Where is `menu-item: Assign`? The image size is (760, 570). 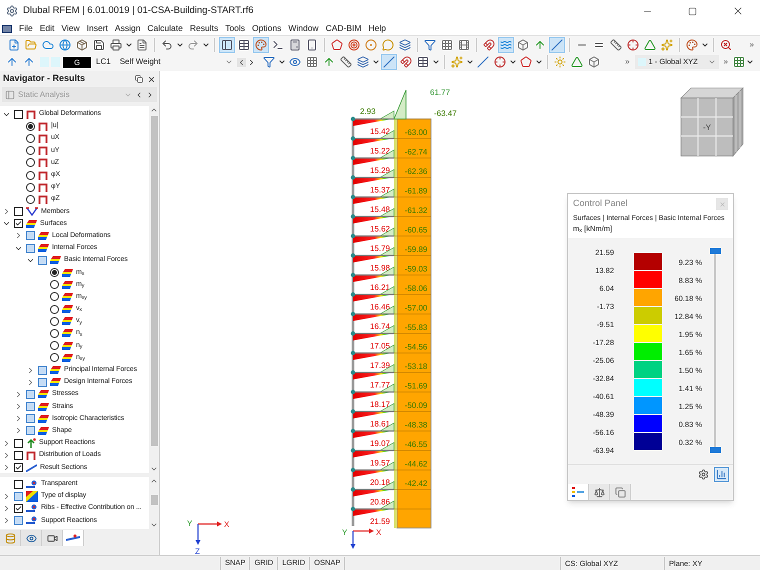 menu-item: Assign is located at coordinates (127, 28).